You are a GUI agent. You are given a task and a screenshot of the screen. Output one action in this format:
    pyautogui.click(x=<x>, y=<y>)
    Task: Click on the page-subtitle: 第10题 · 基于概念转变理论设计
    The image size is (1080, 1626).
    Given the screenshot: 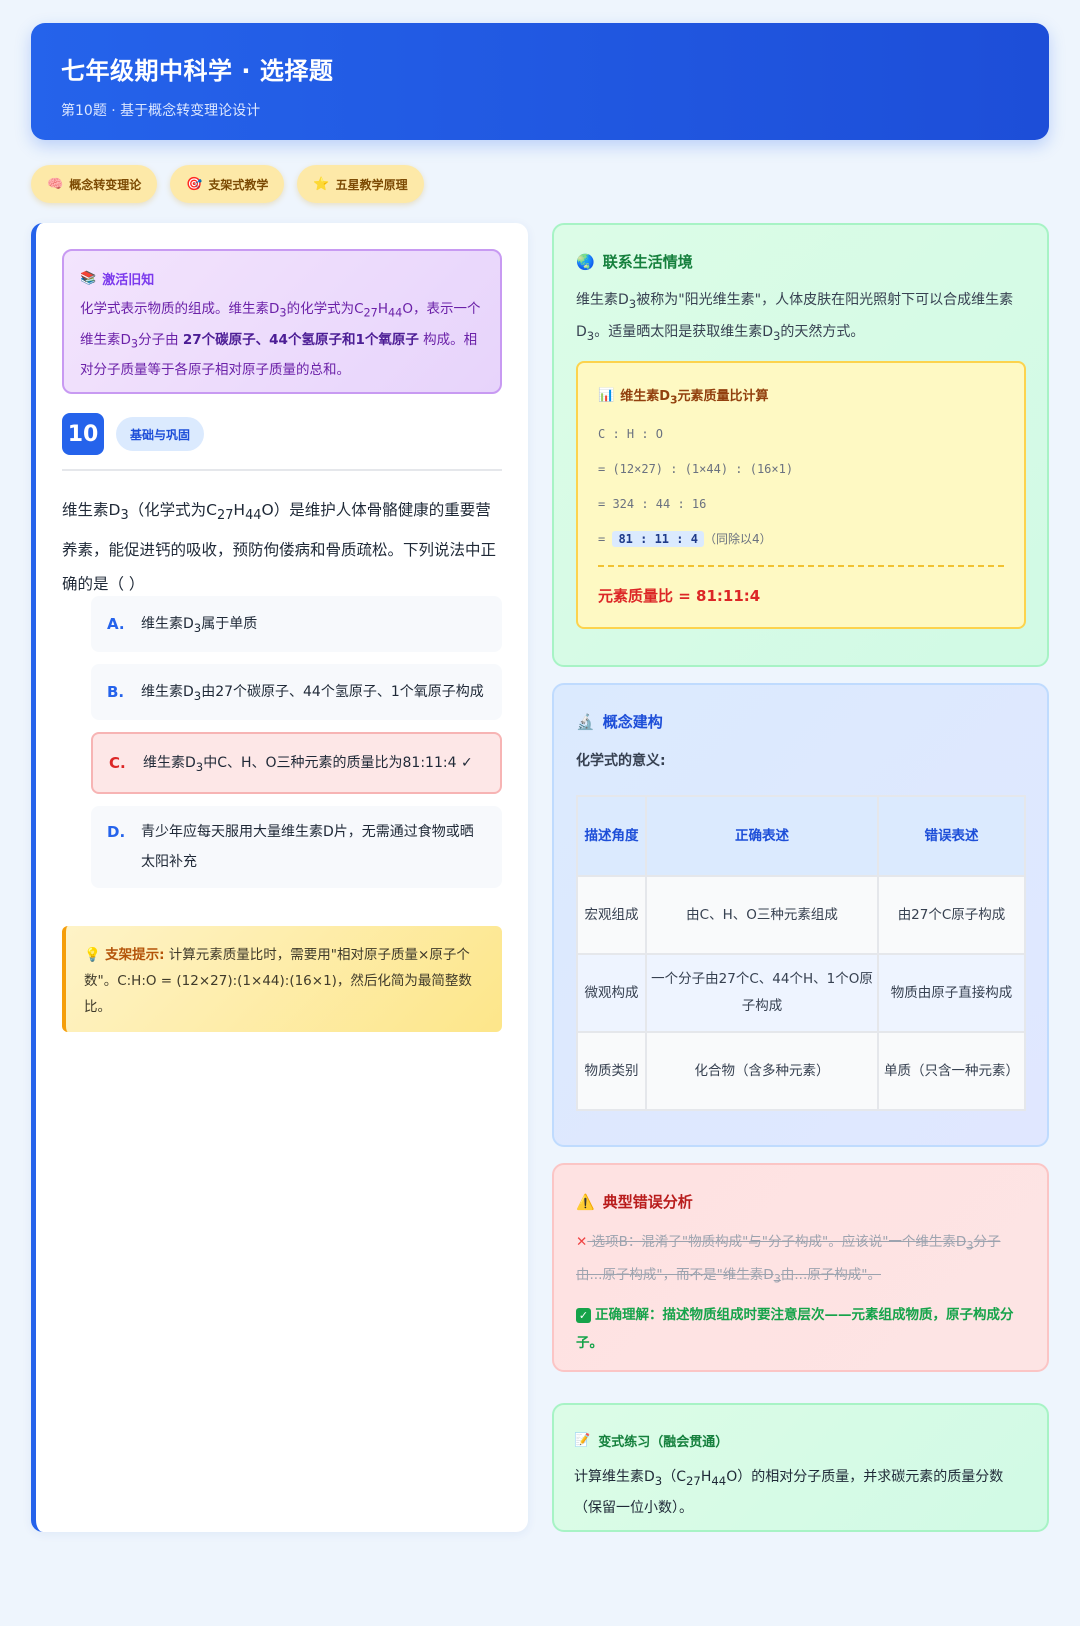 What is the action you would take?
    pyautogui.click(x=161, y=111)
    